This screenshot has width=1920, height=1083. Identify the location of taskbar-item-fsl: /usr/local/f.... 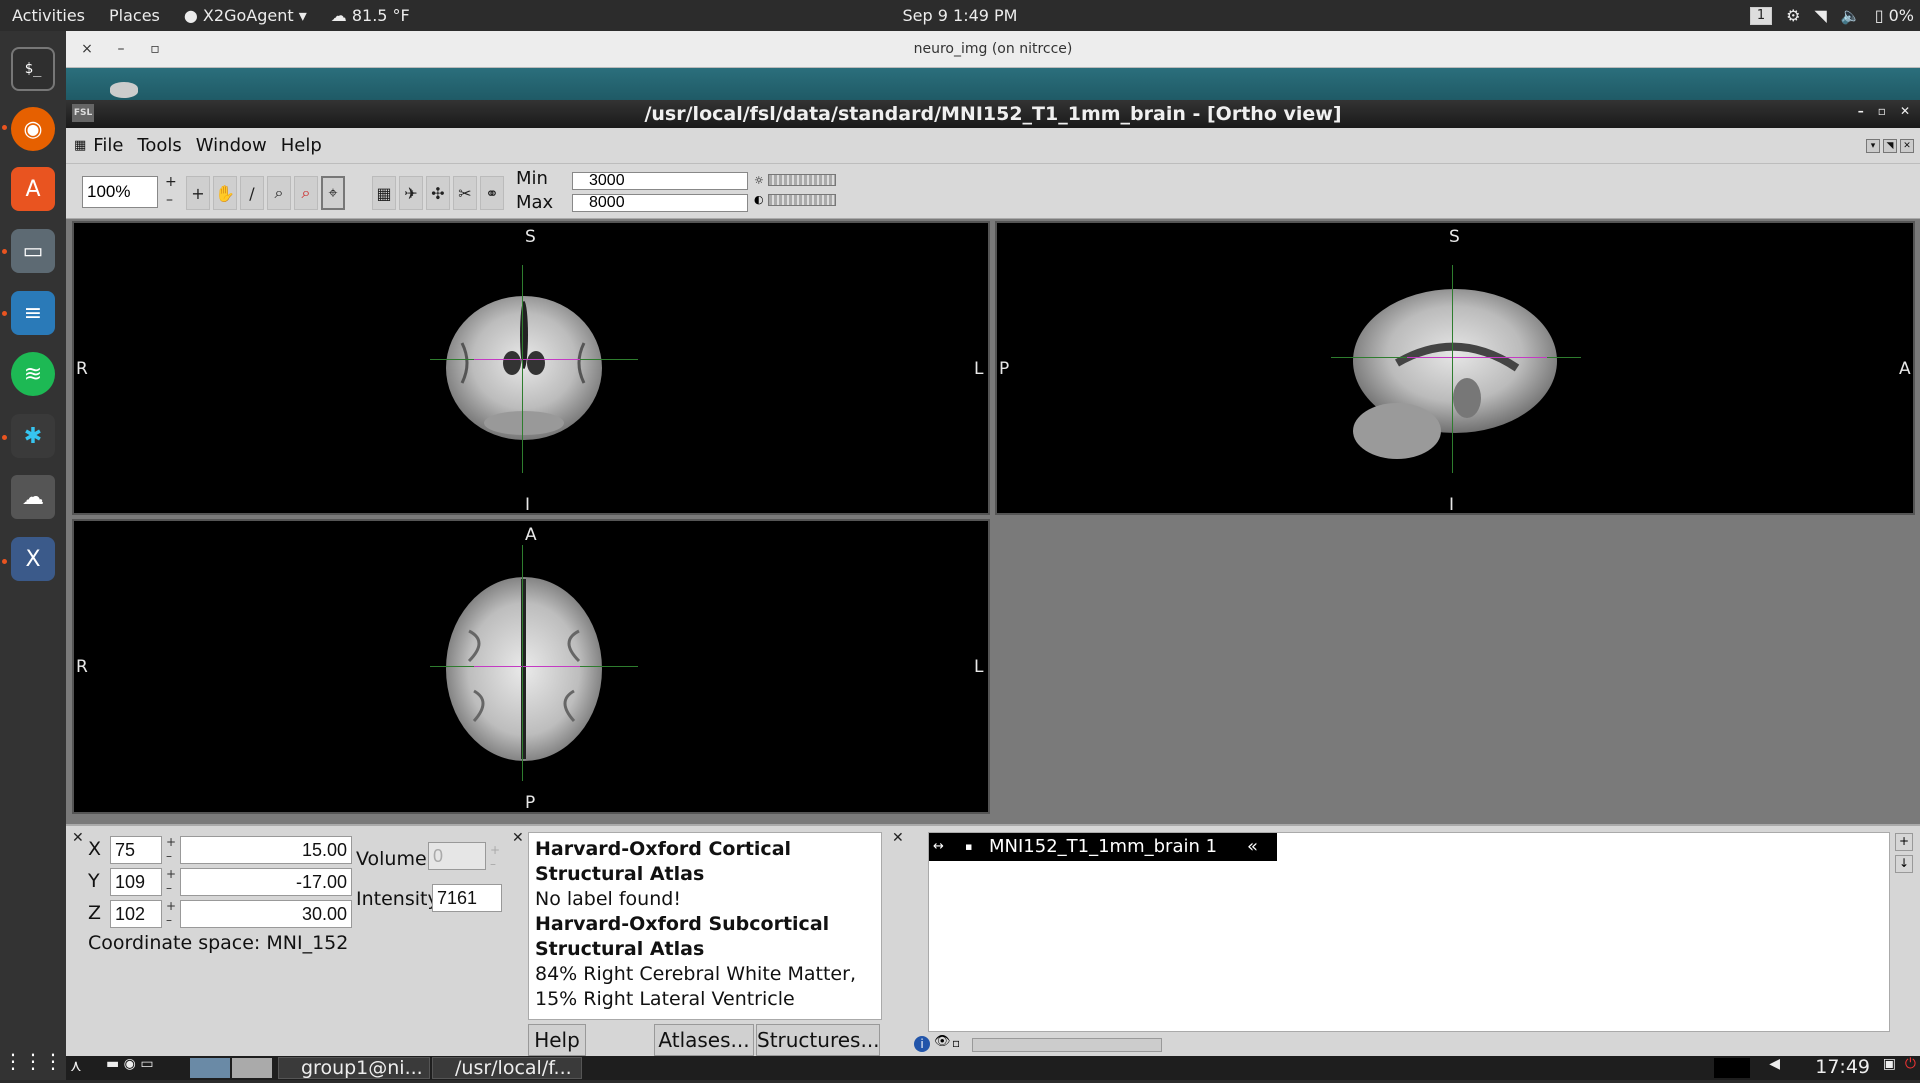
(507, 1068).